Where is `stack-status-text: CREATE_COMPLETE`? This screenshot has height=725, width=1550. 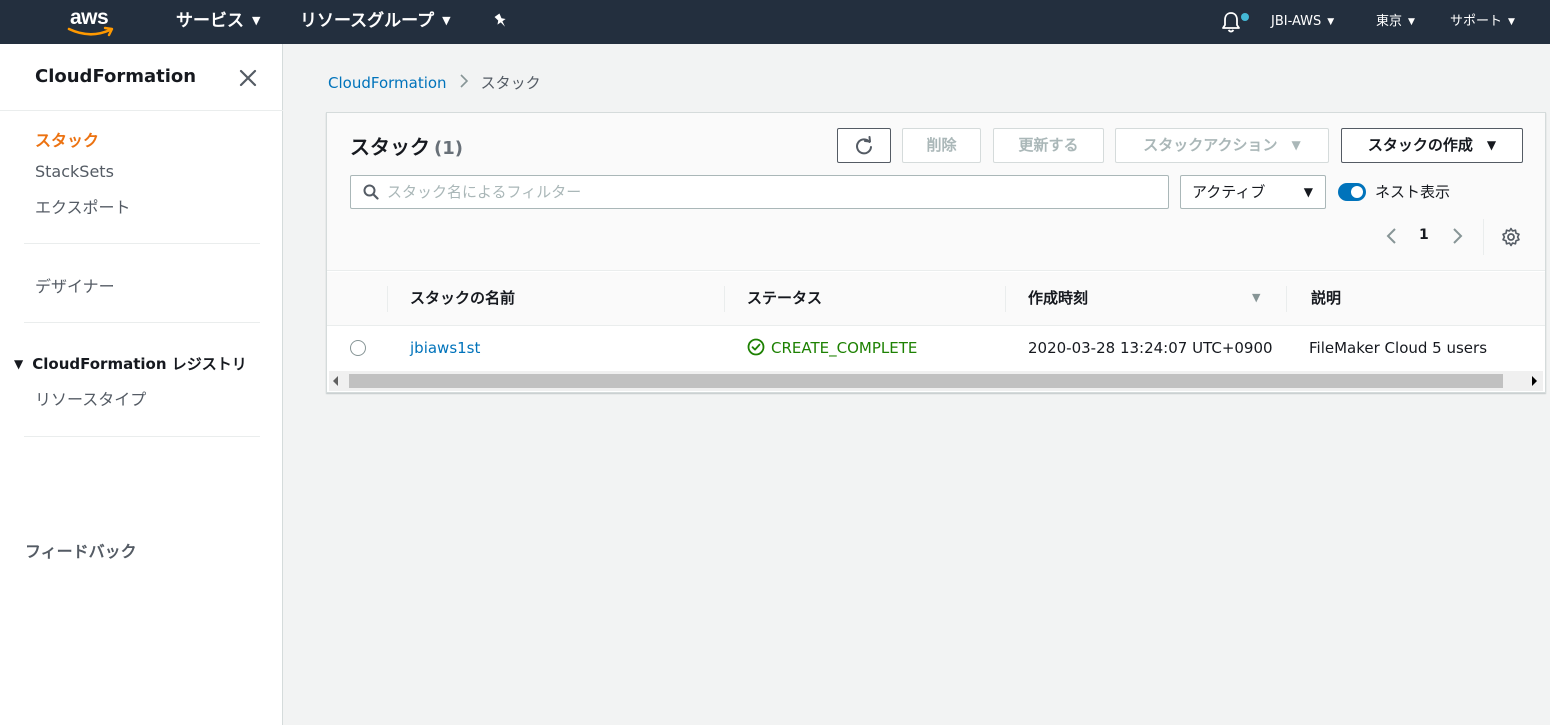
stack-status-text: CREATE_COMPLETE is located at coordinates (844, 348).